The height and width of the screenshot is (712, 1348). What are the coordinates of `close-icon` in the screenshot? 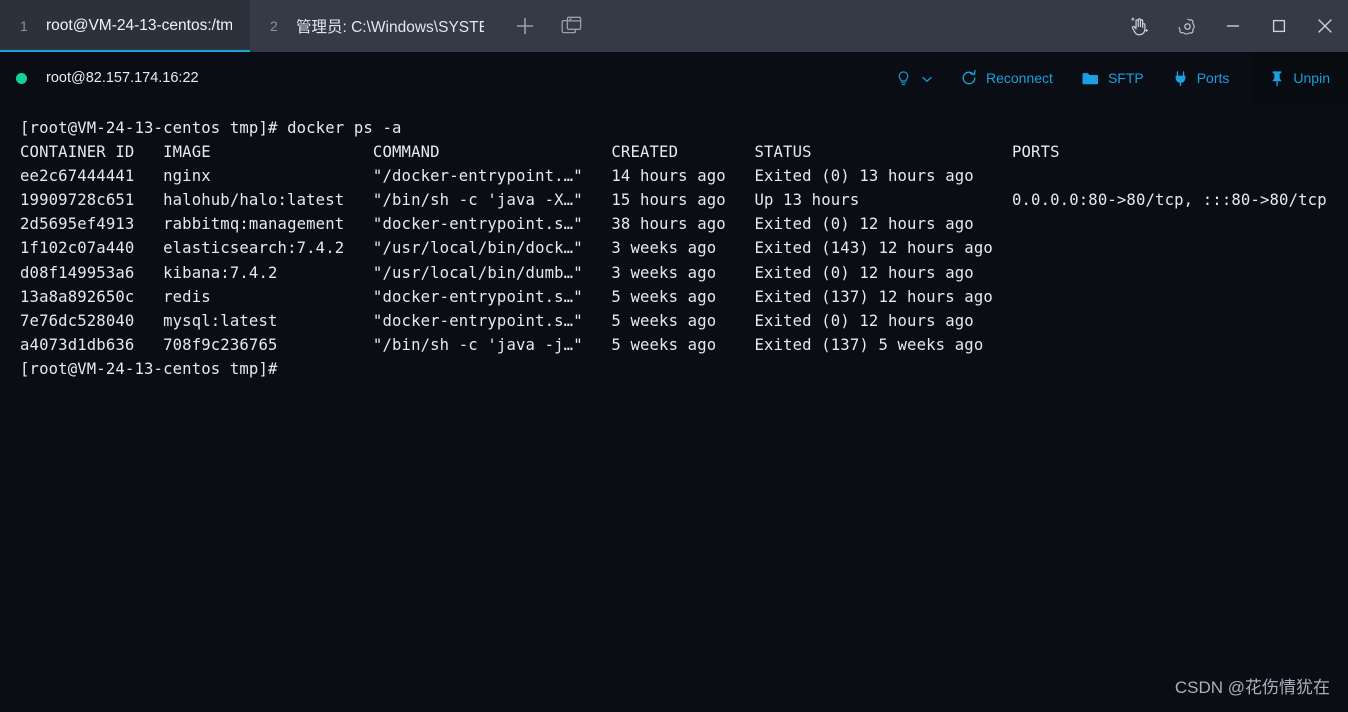 It's located at (1325, 26).